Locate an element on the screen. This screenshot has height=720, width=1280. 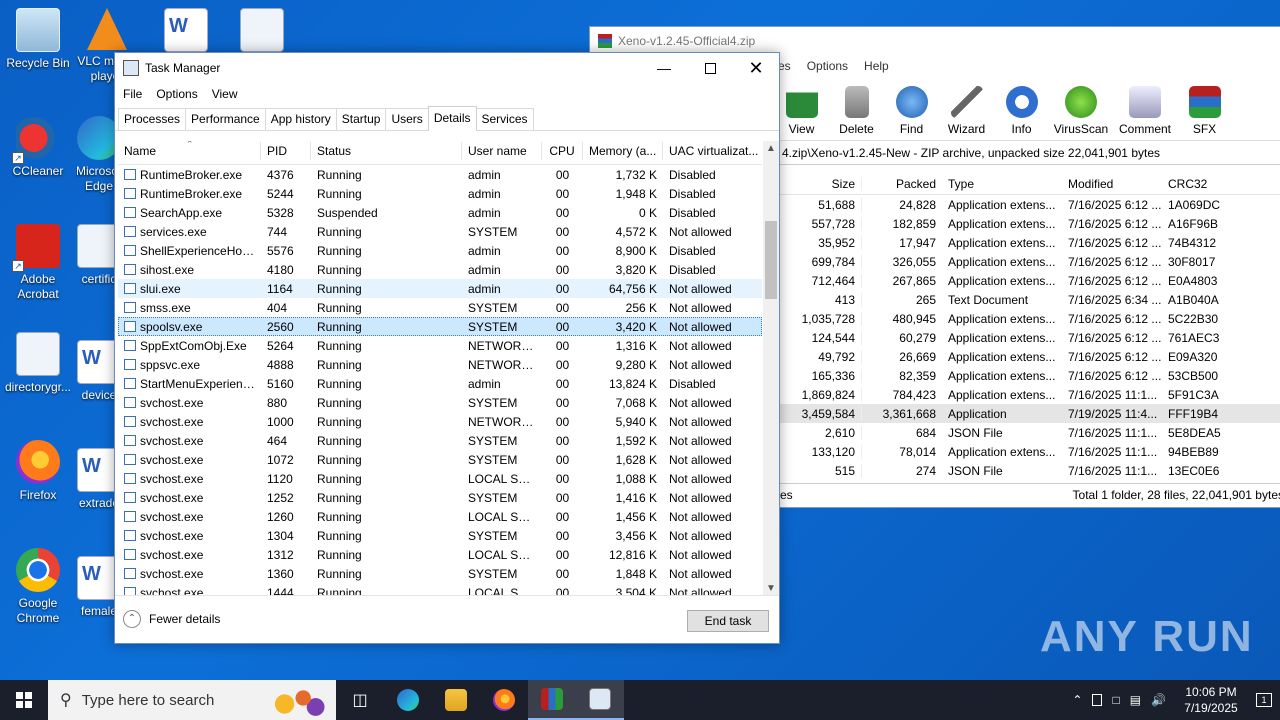
virusscan-button: VirusScan is located at coordinates (1081, 113).